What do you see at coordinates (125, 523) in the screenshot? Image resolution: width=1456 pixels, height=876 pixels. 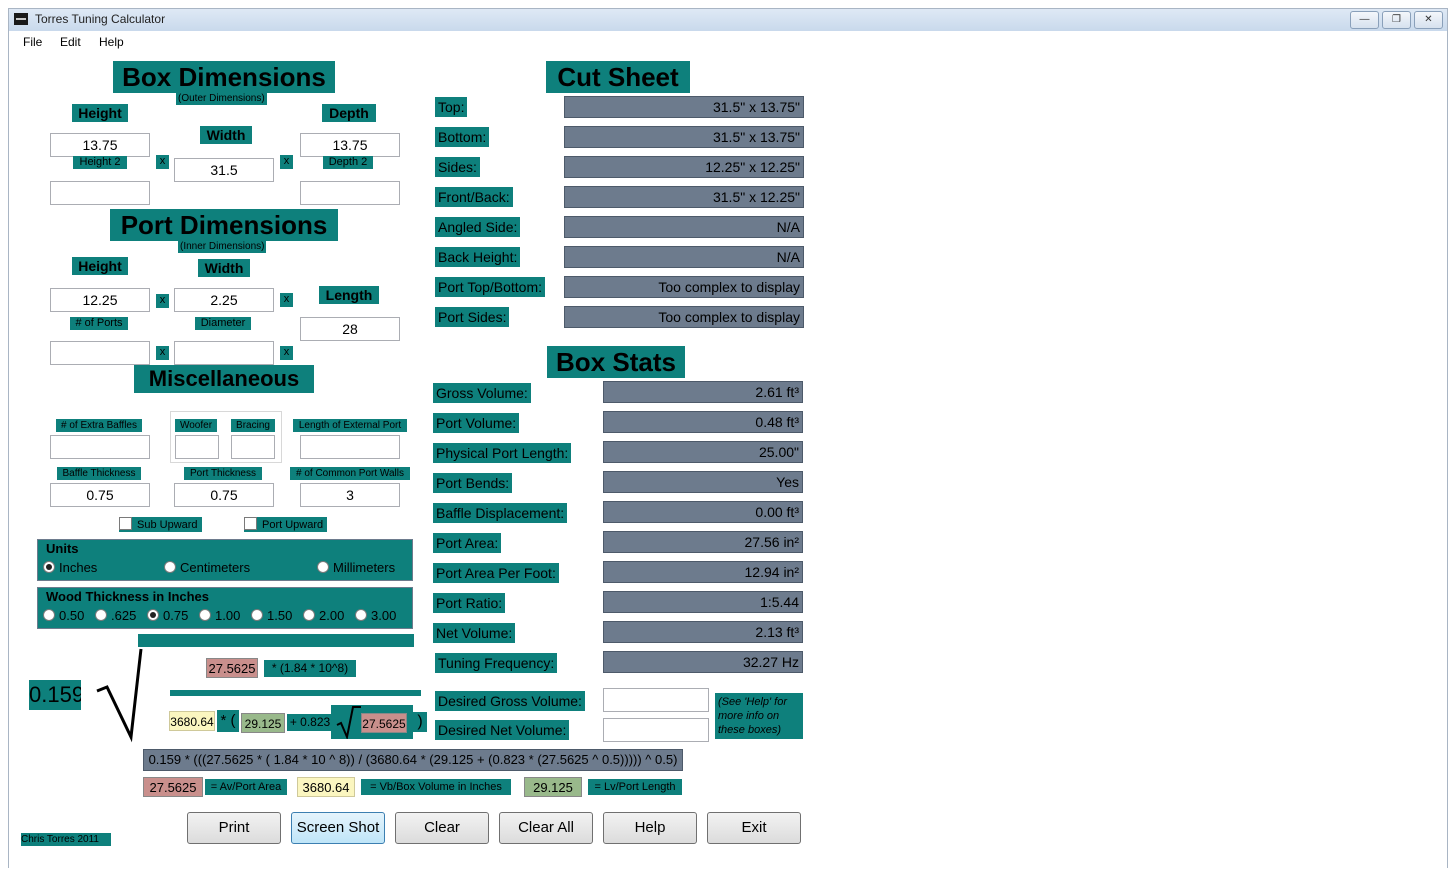 I see `sub-upward-box` at bounding box center [125, 523].